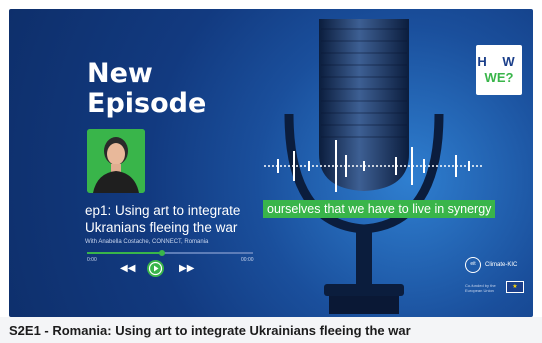 Image resolution: width=542 pixels, height=343 pixels. Describe the element at coordinates (473, 265) in the screenshot. I see `eit-badge: eit` at that location.